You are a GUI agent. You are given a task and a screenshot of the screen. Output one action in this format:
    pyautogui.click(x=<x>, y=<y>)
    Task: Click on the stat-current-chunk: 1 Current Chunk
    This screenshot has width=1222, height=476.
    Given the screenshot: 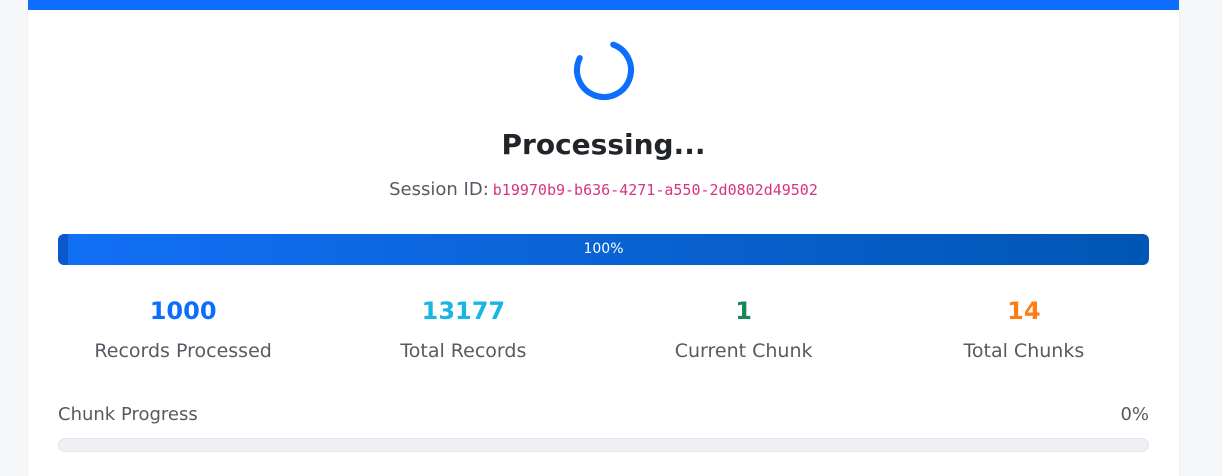 What is the action you would take?
    pyautogui.click(x=744, y=328)
    